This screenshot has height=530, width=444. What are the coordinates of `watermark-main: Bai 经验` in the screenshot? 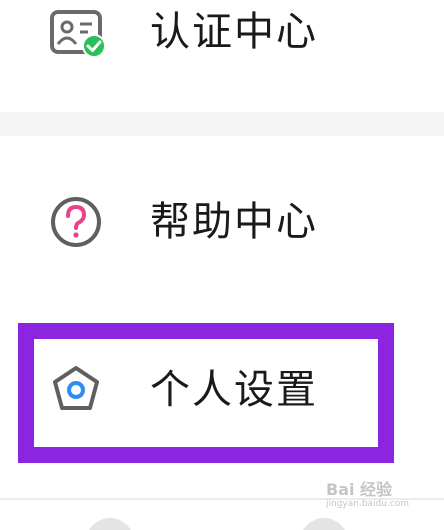 It's located at (359, 489).